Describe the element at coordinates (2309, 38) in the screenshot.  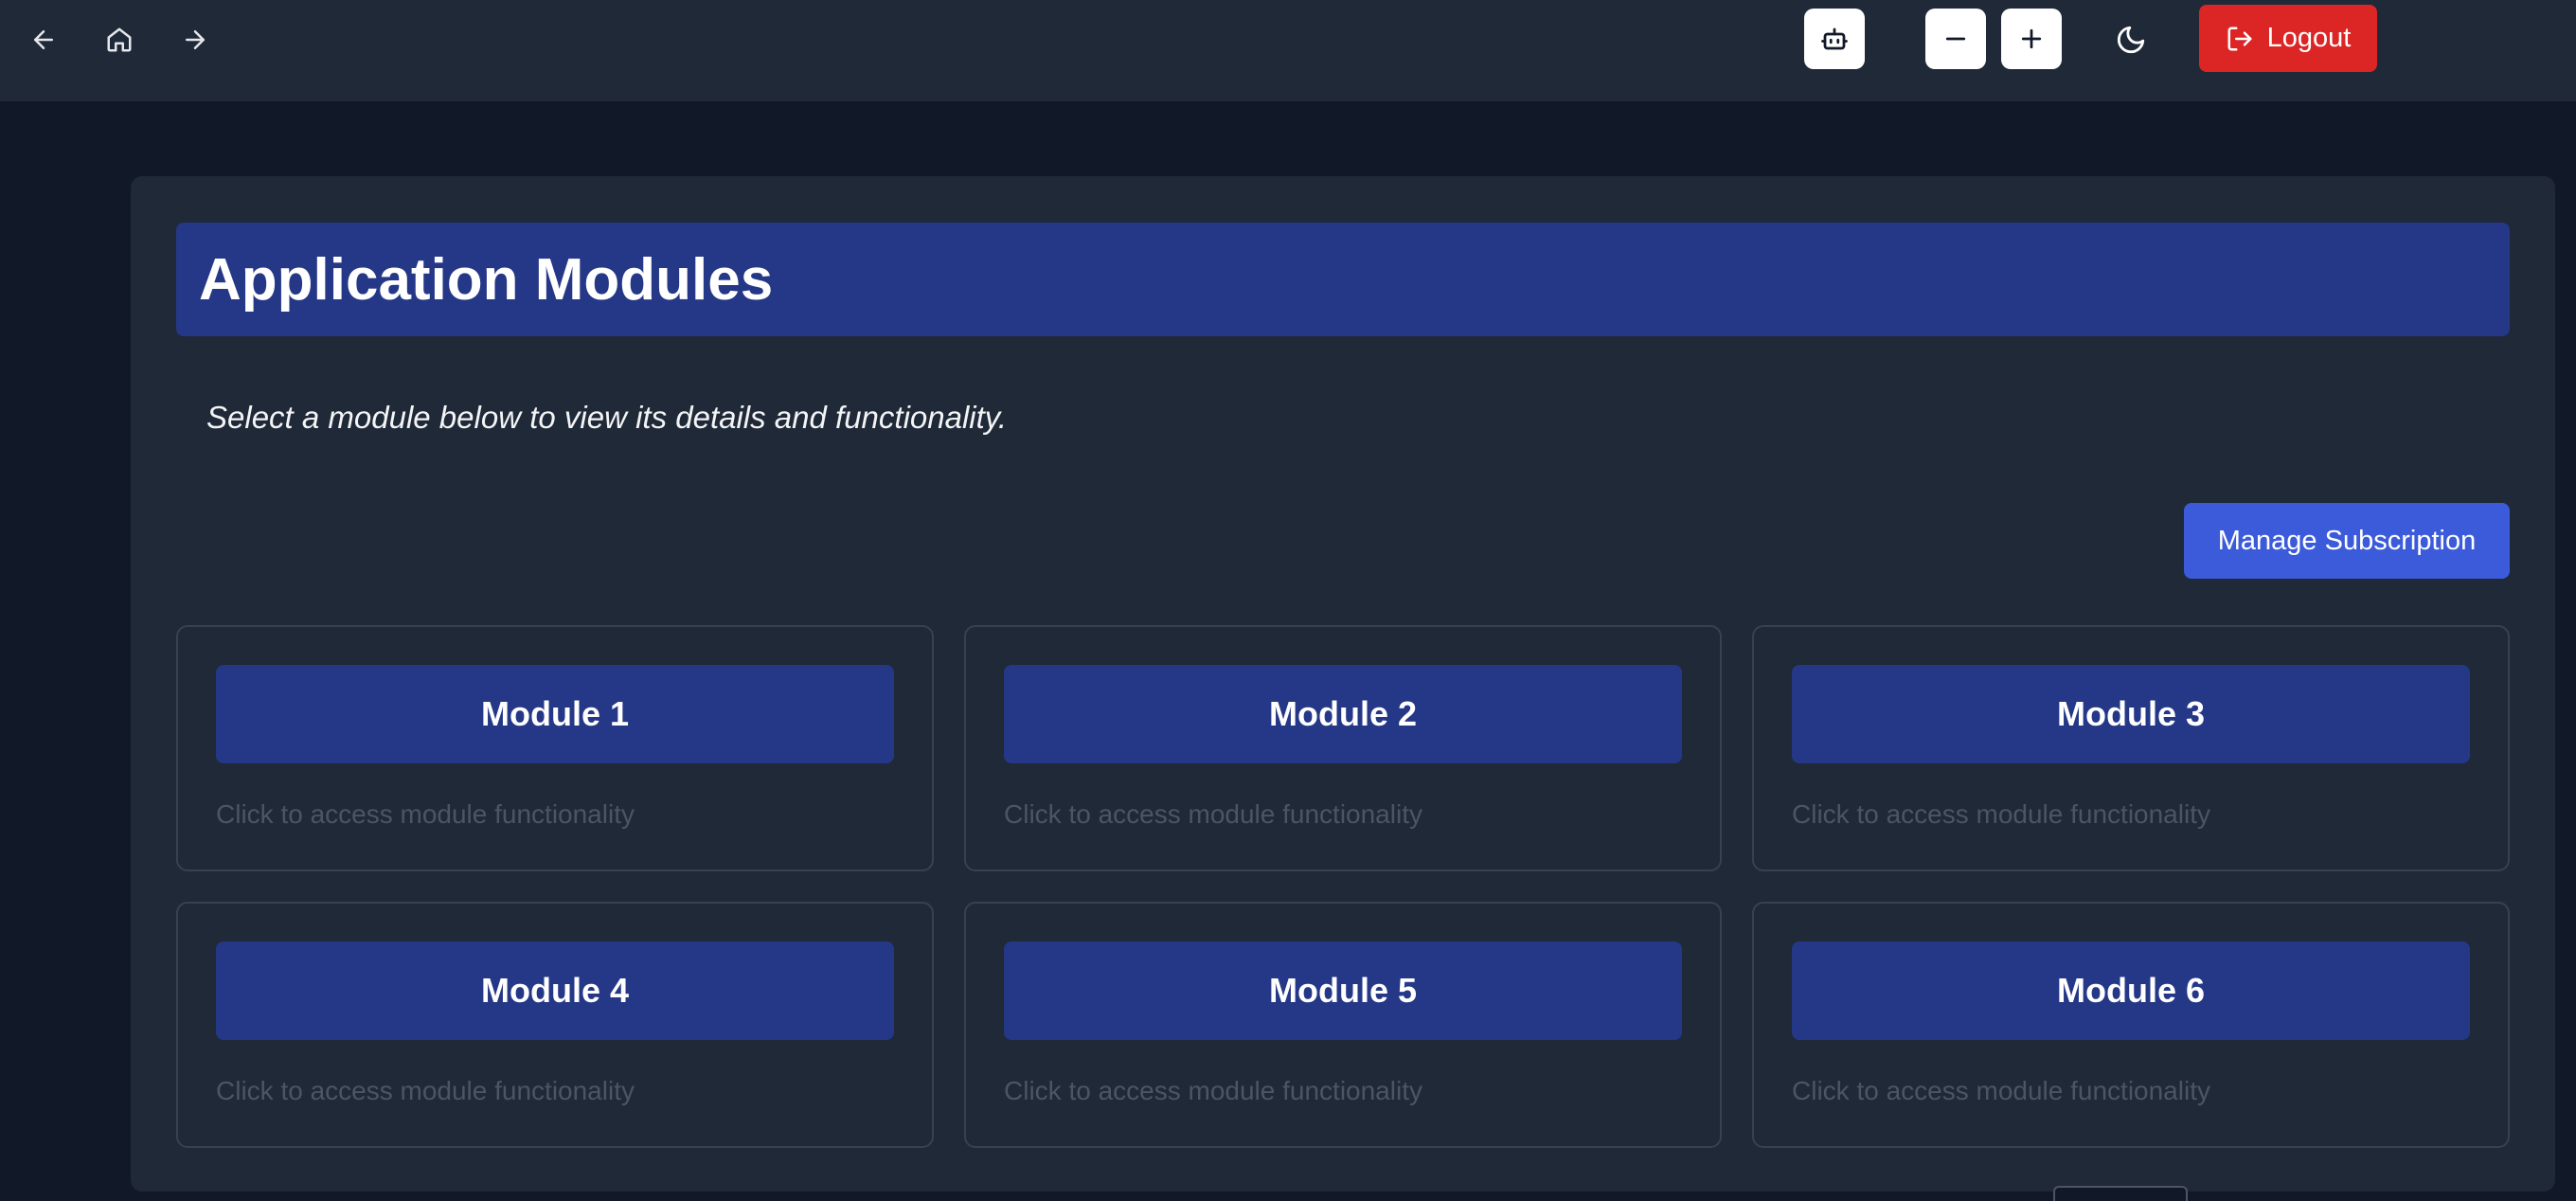
I see `logout-label: Logout` at that location.